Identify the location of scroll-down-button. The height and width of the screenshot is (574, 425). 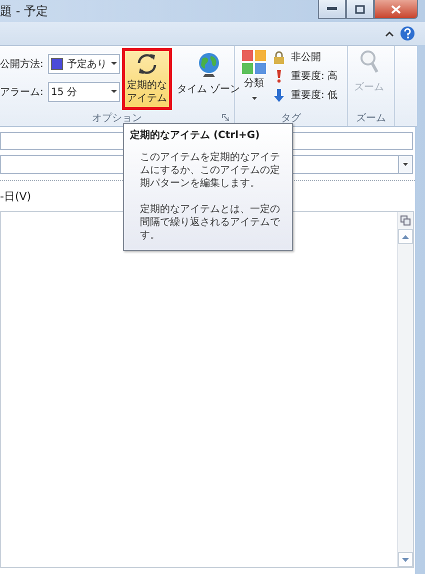
(405, 559).